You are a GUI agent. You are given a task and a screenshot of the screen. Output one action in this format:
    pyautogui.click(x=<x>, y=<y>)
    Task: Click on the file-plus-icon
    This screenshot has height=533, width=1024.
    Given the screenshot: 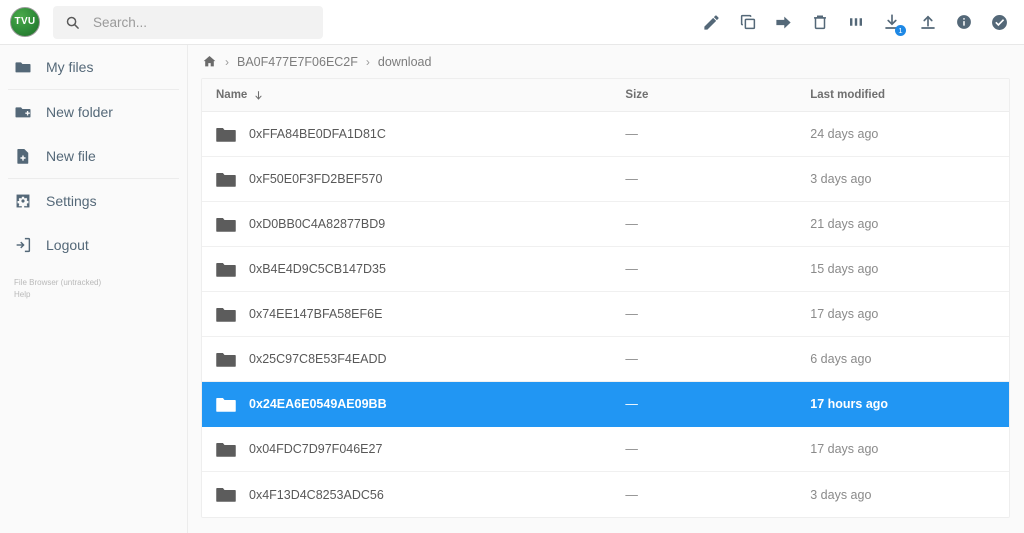 What is the action you would take?
    pyautogui.click(x=23, y=156)
    